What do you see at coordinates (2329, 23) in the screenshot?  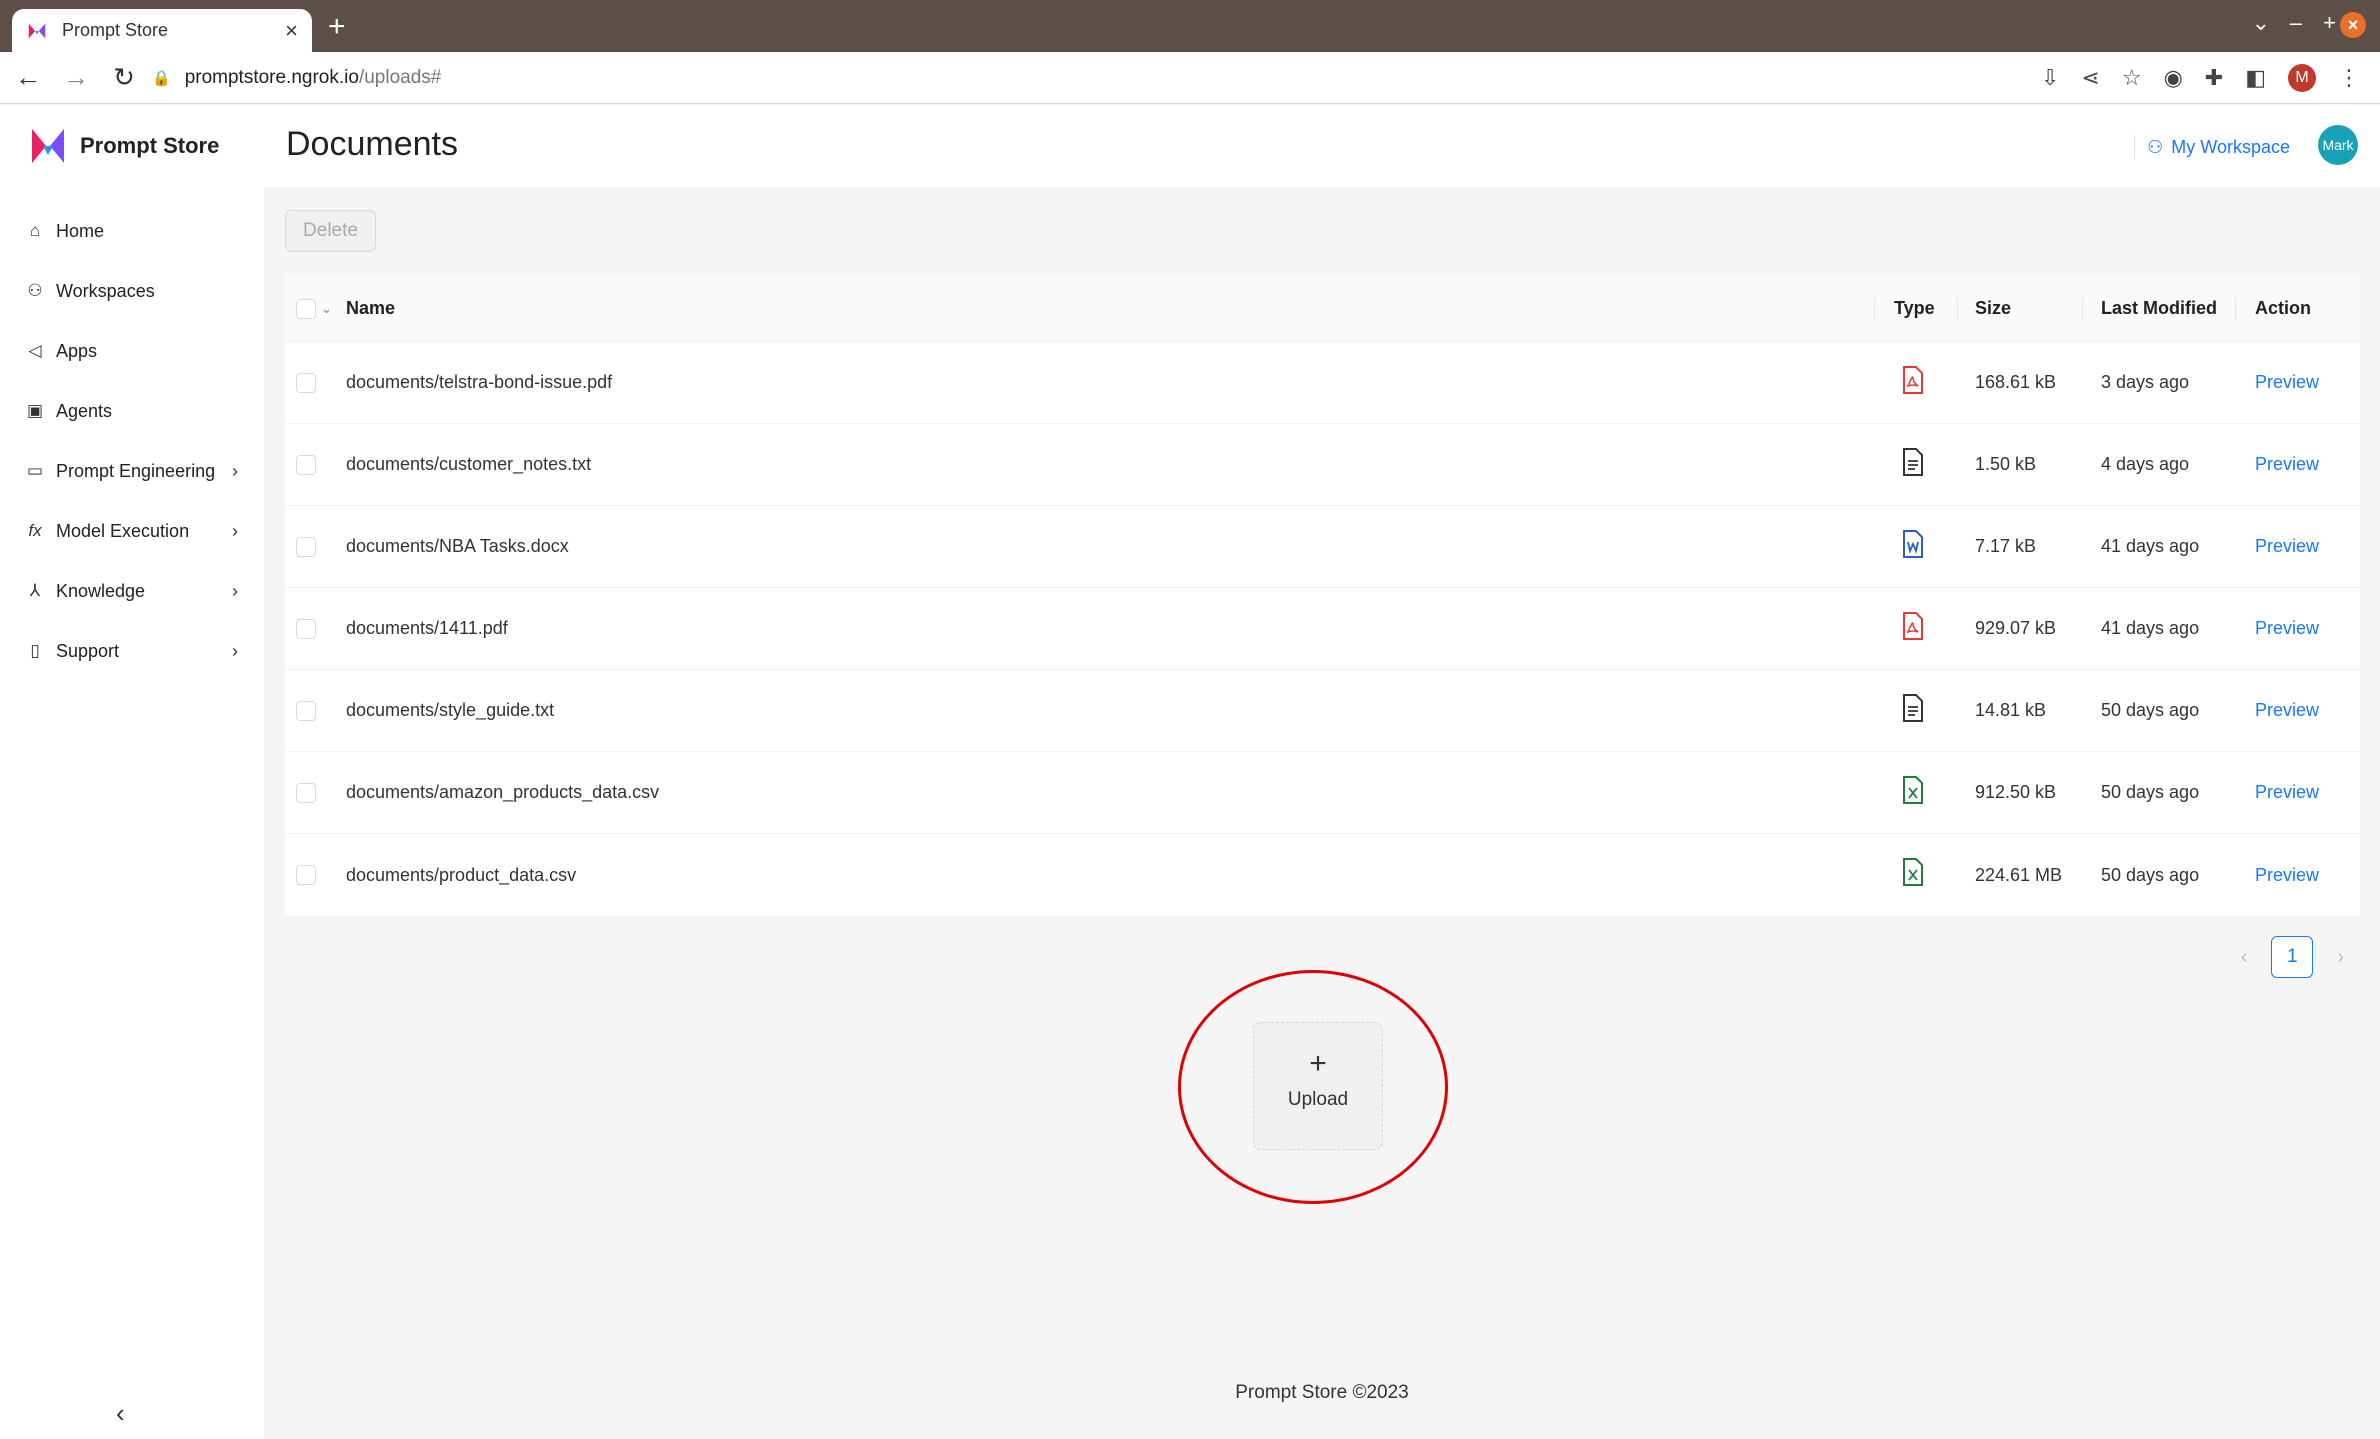 I see `maximize-icon: +` at bounding box center [2329, 23].